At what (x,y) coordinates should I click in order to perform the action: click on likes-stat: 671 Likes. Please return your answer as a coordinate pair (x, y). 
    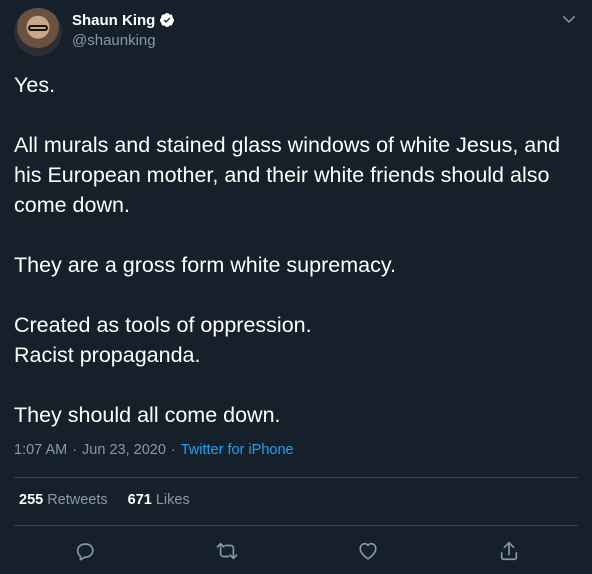
    Looking at the image, I should click on (159, 500).